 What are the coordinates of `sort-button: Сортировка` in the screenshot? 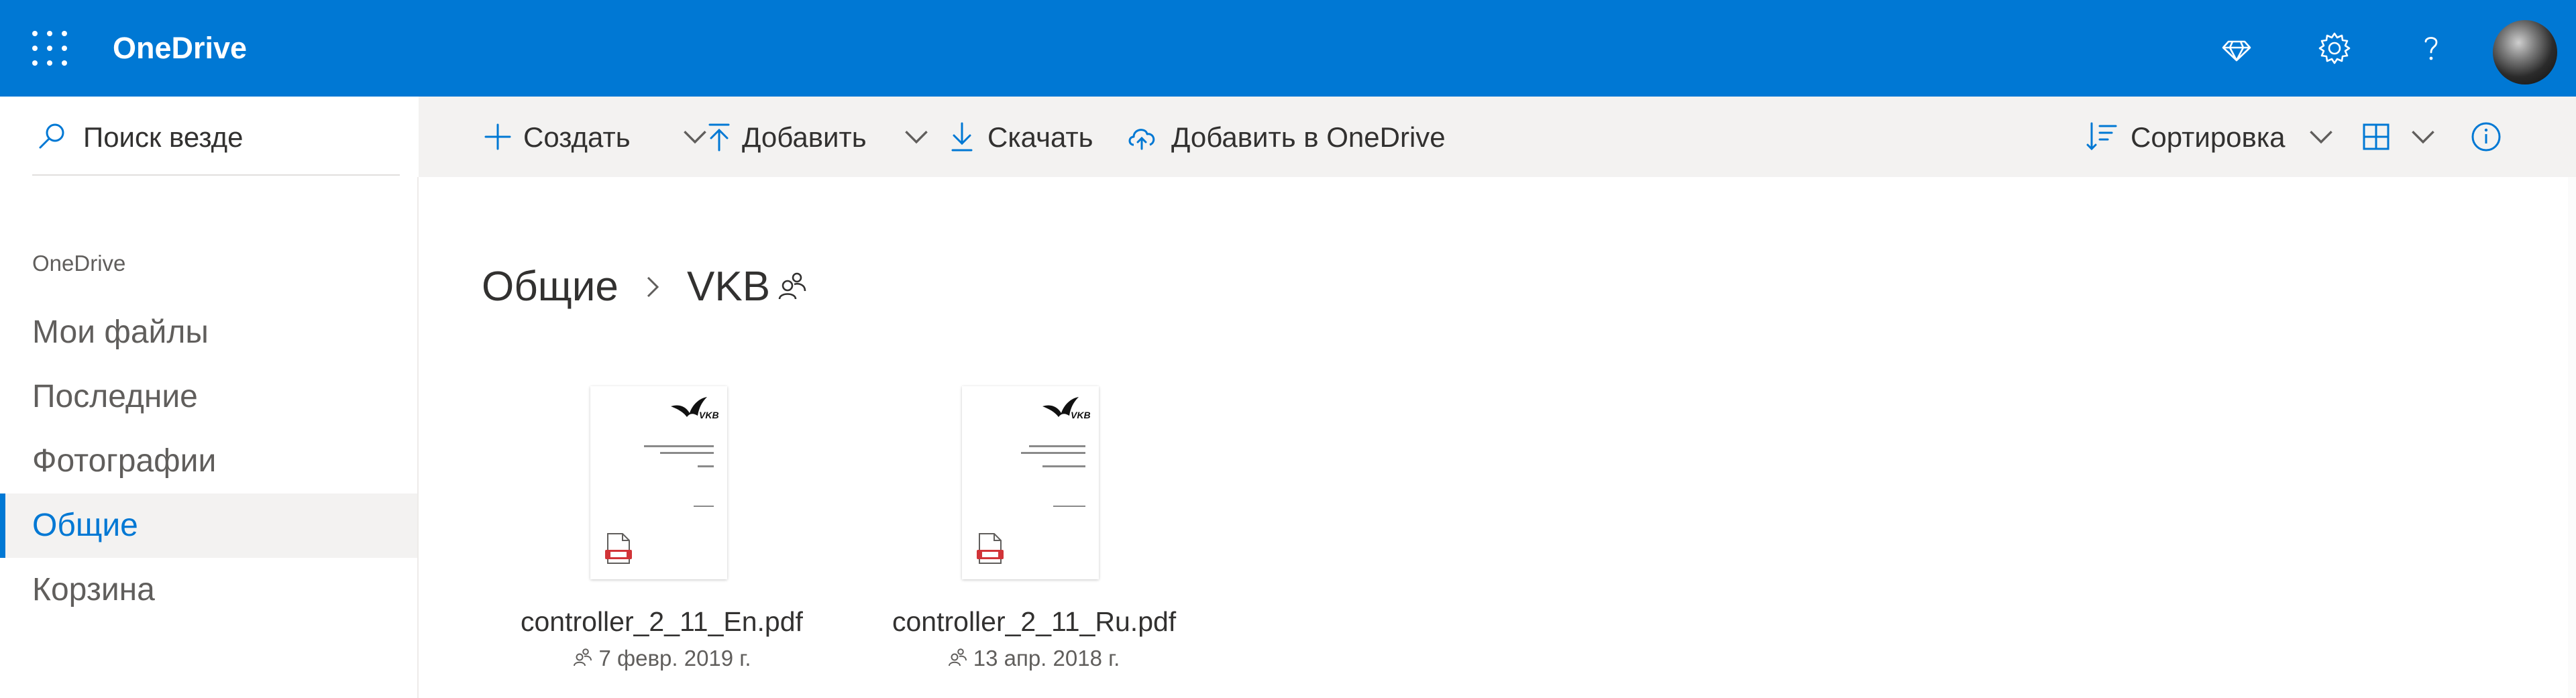 It's located at (2212, 137).